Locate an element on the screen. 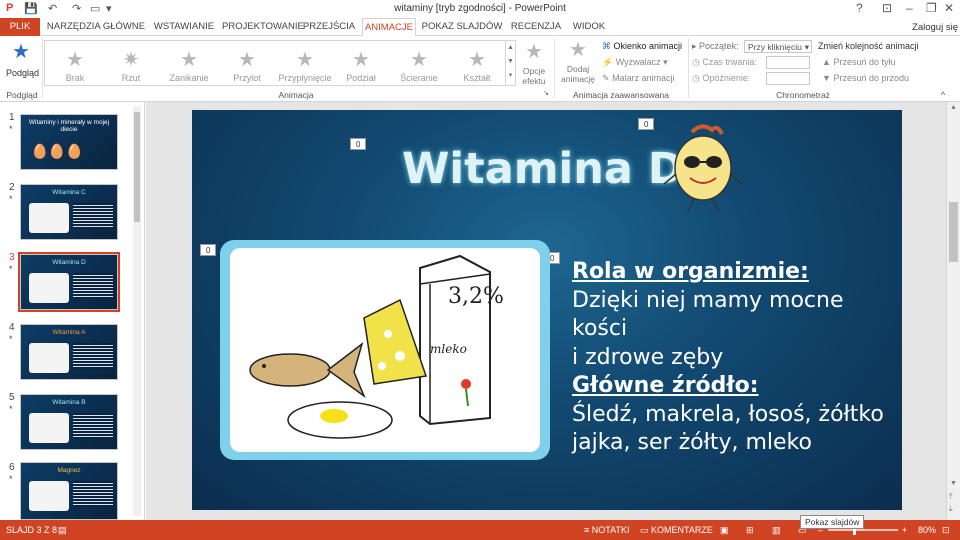  arrow-up-icon: ▲ is located at coordinates (826, 62).